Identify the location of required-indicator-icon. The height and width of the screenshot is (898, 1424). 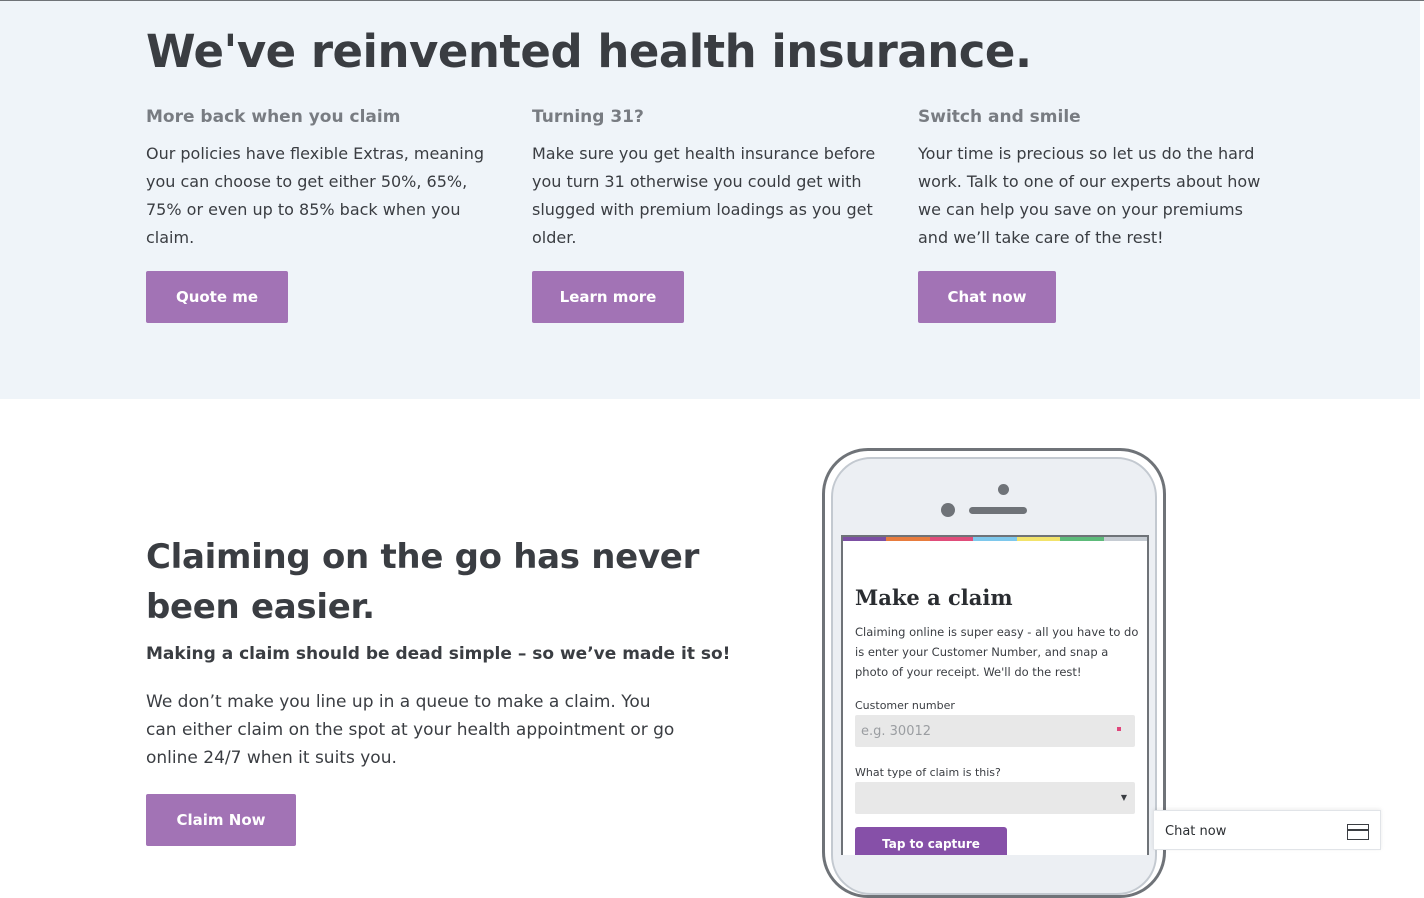
(1119, 729).